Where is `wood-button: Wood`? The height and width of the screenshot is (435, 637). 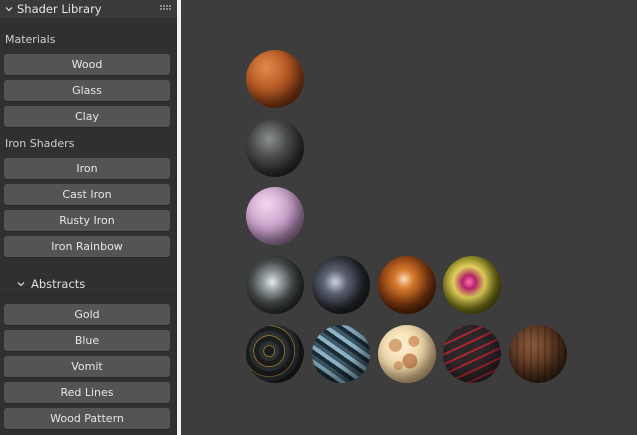 wood-button: Wood is located at coordinates (87, 64).